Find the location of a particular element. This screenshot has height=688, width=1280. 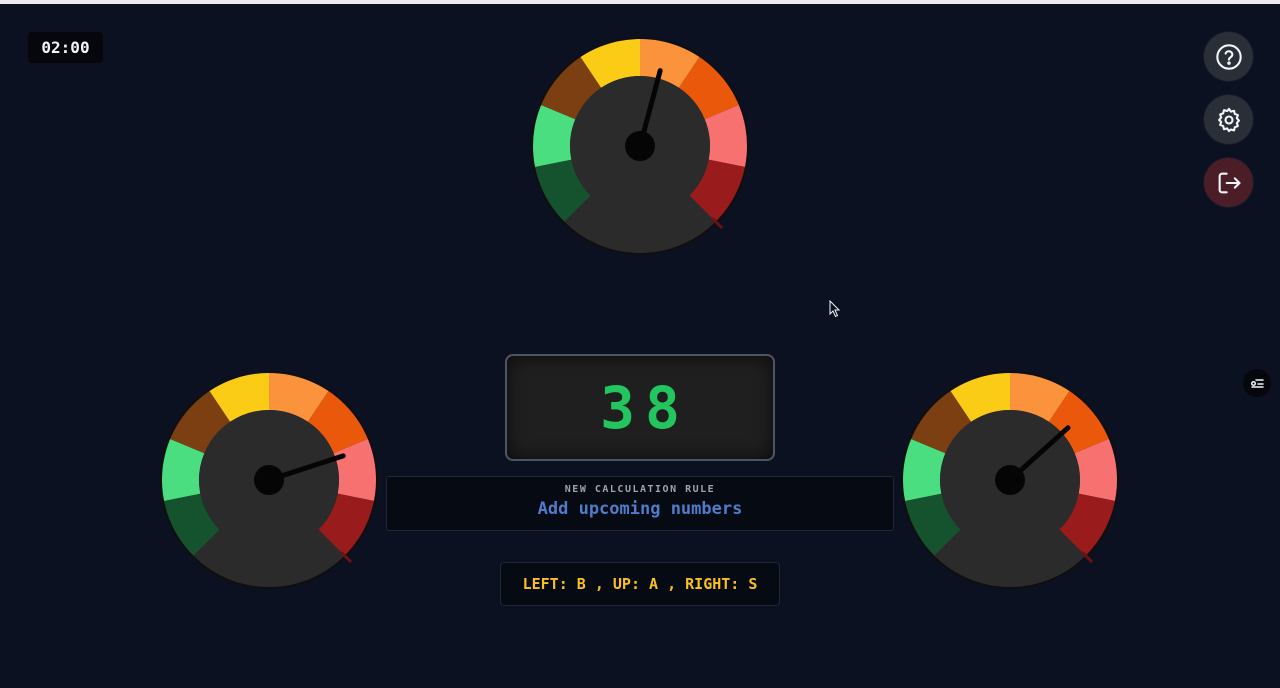

settings-button is located at coordinates (1228, 119).